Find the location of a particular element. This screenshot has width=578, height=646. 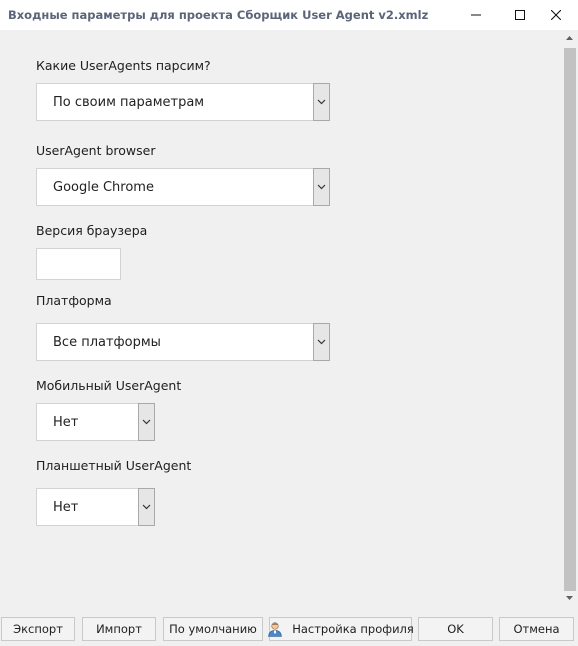

defaults-button: По умолчанию is located at coordinates (213, 629).